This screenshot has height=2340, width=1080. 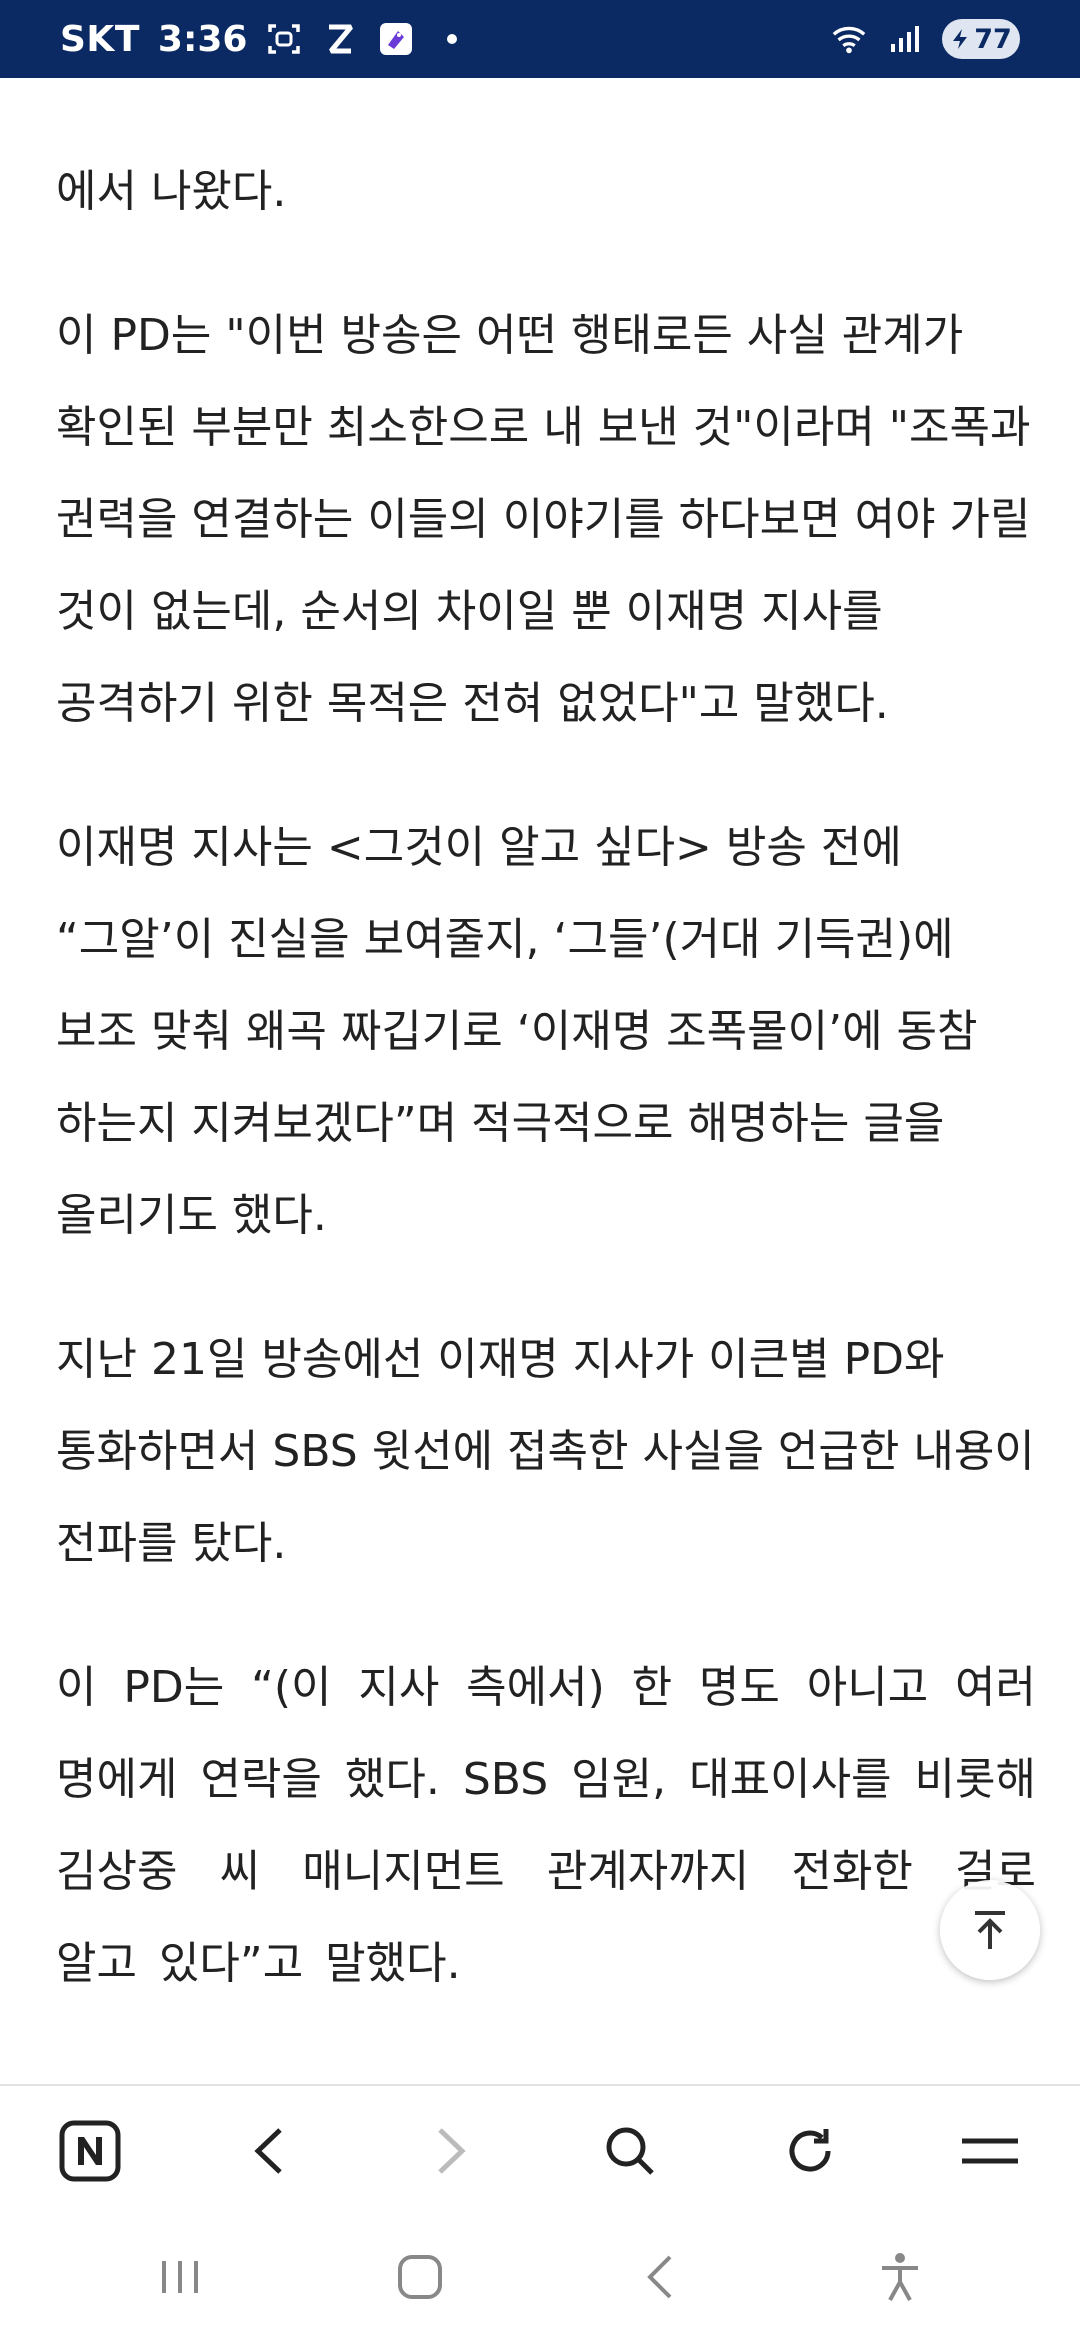 I want to click on back-button, so click(x=270, y=2151).